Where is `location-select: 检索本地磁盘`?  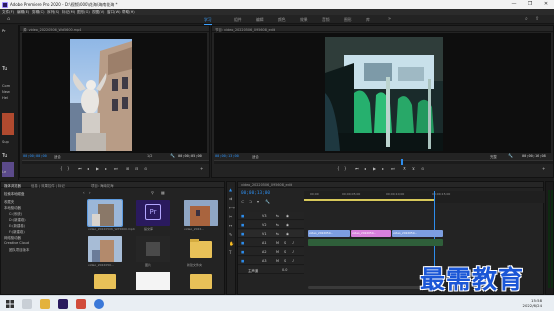
location-select: 检索本地磁盘 is located at coordinates (14, 193).